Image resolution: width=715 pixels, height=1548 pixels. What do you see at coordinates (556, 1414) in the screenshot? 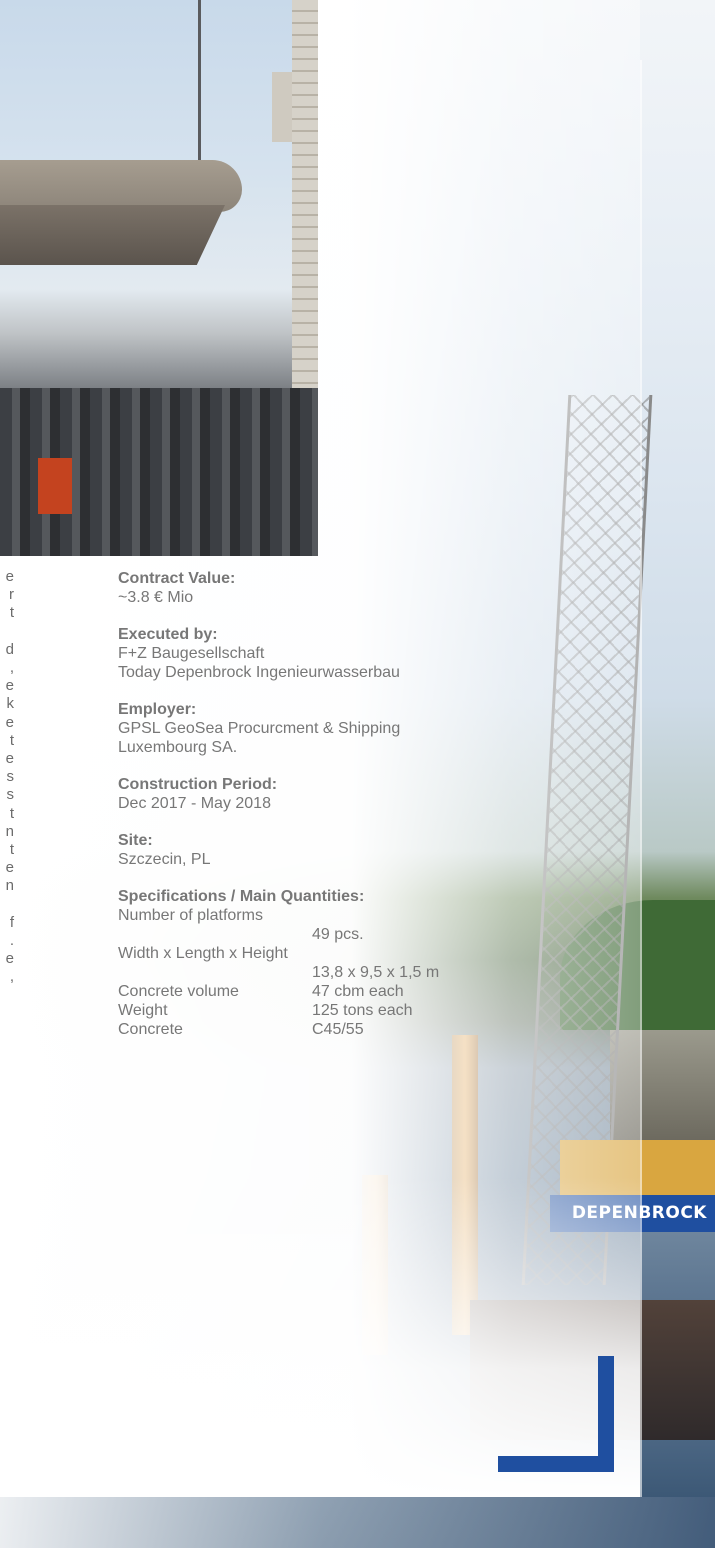
I see `corner-bracket-logo` at bounding box center [556, 1414].